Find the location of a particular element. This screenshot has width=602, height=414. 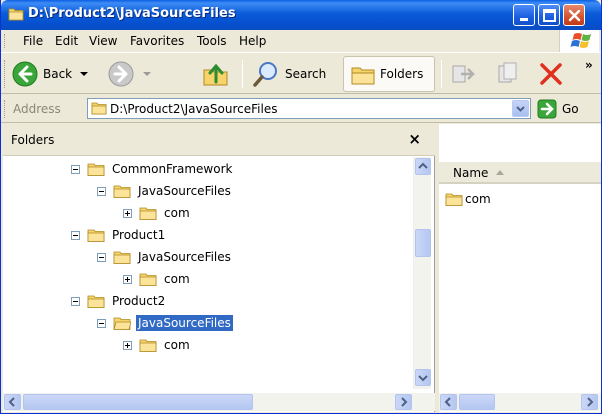

windows-flag-icon is located at coordinates (580, 40).